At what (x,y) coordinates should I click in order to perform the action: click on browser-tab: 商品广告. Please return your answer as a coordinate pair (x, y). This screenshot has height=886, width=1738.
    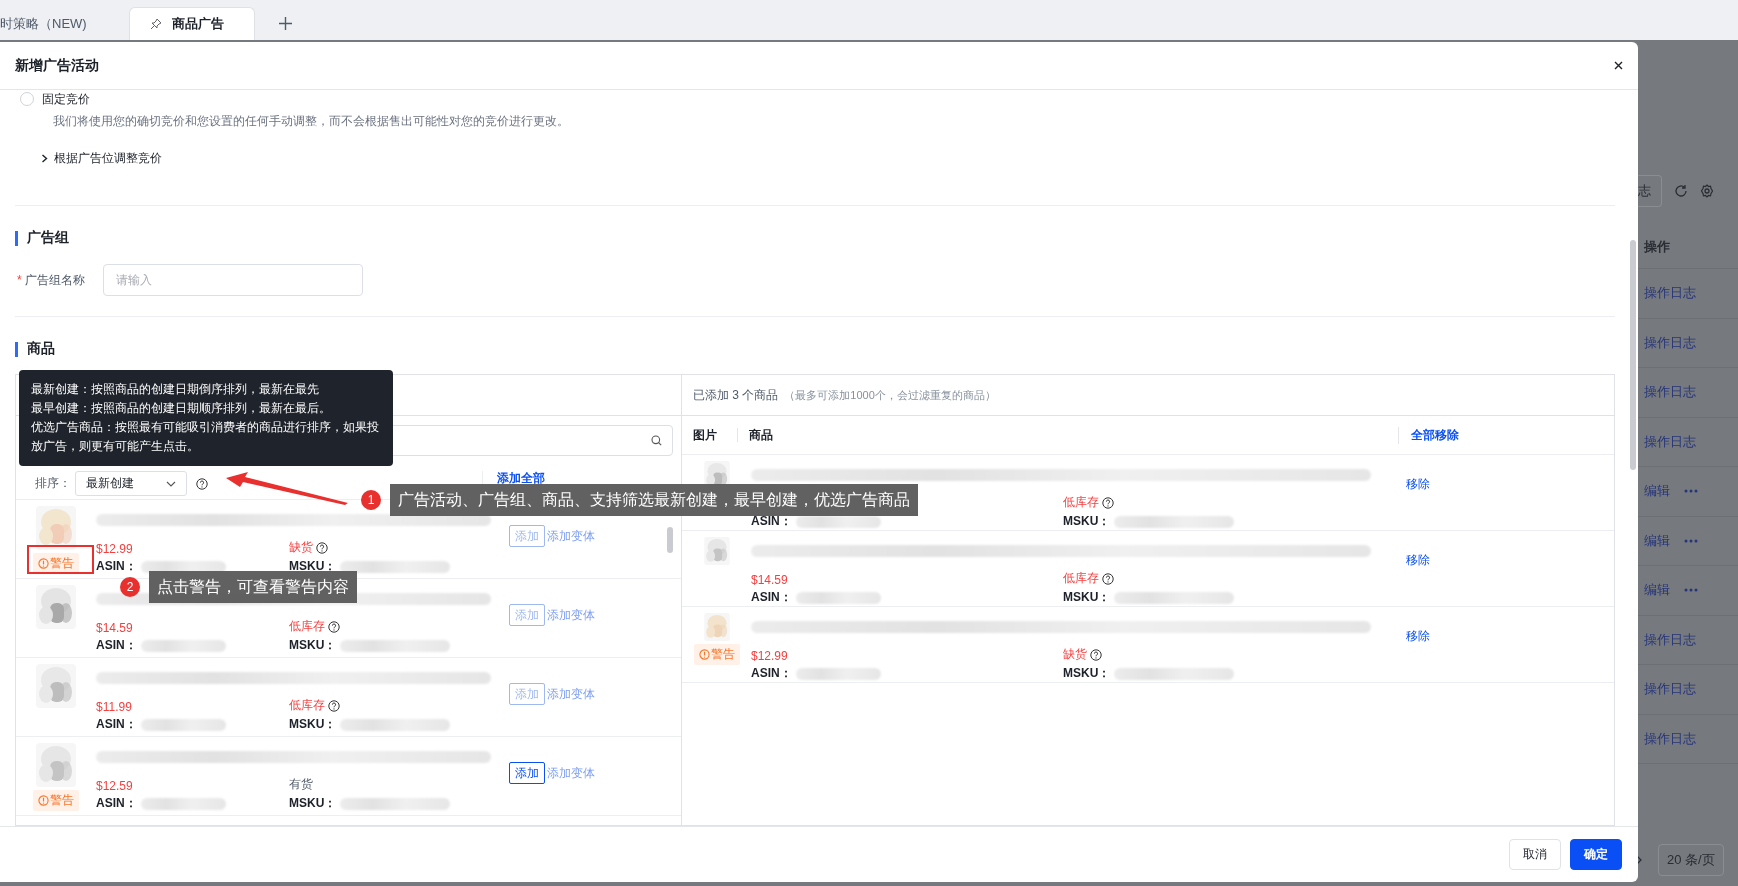
    Looking at the image, I should click on (191, 23).